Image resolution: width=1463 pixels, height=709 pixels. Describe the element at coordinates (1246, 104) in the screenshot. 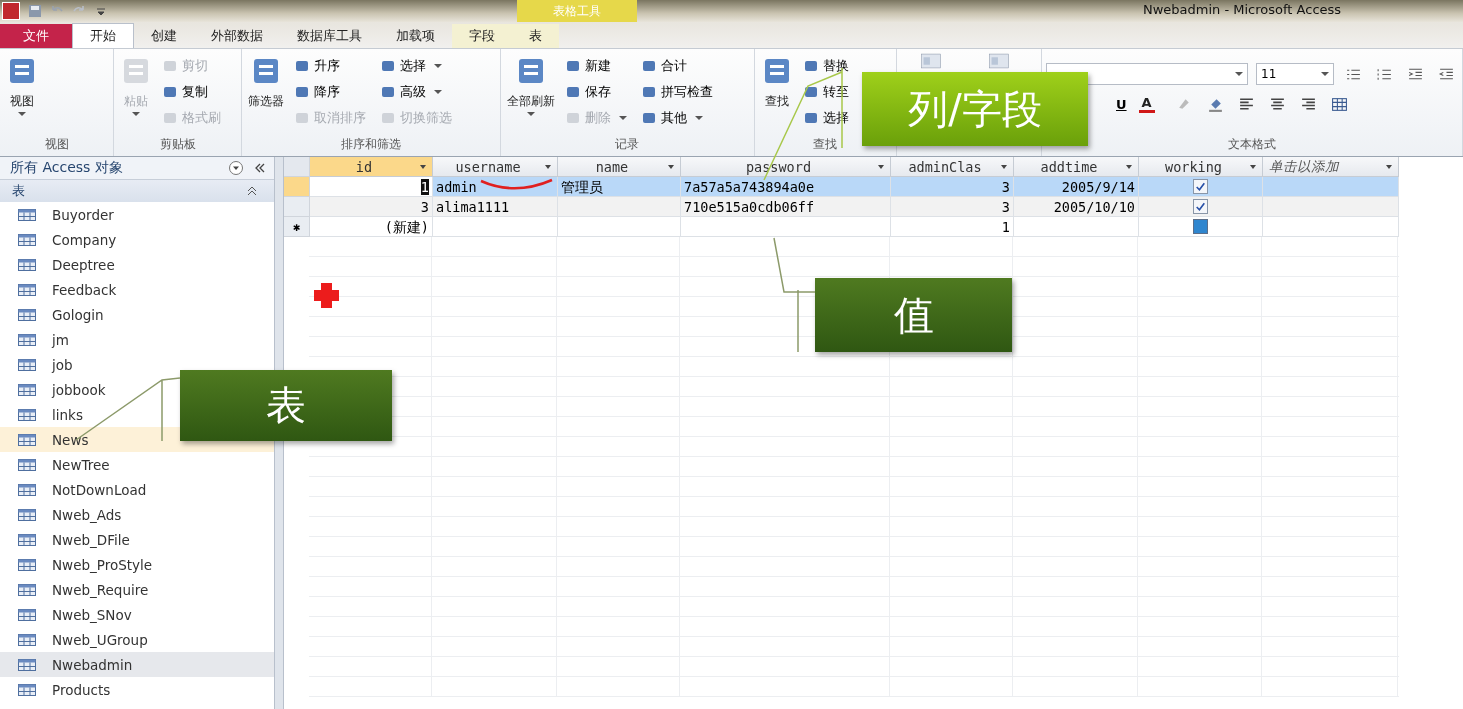

I see `align-left-icon` at that location.